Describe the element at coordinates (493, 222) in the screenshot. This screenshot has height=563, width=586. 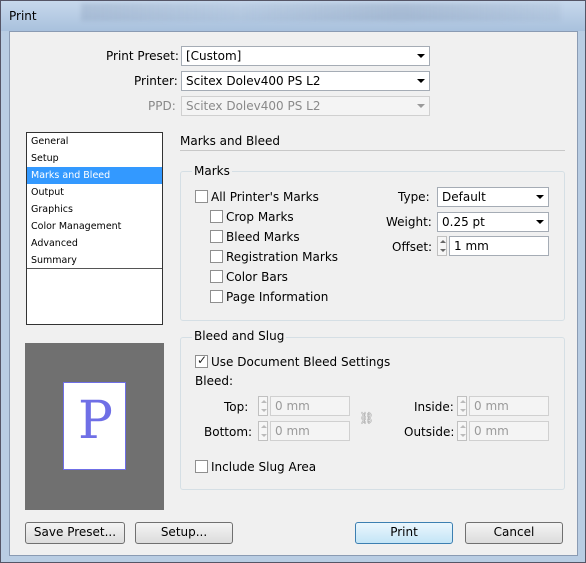
I see `weight-dropdown: 0.25 pt` at that location.